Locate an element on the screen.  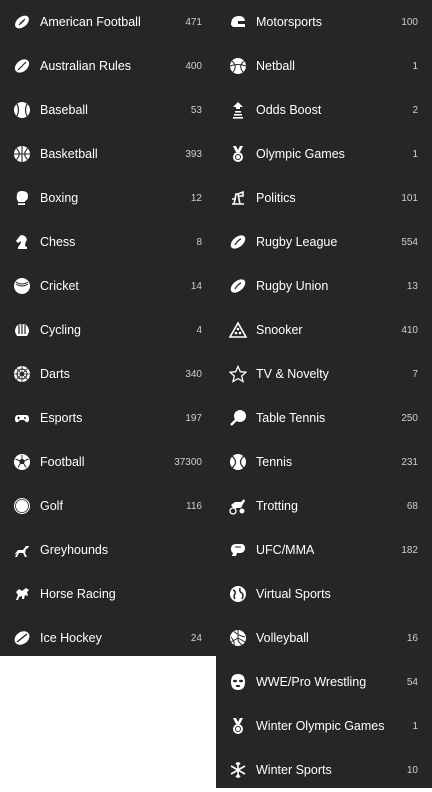
star-icon is located at coordinates (238, 374).